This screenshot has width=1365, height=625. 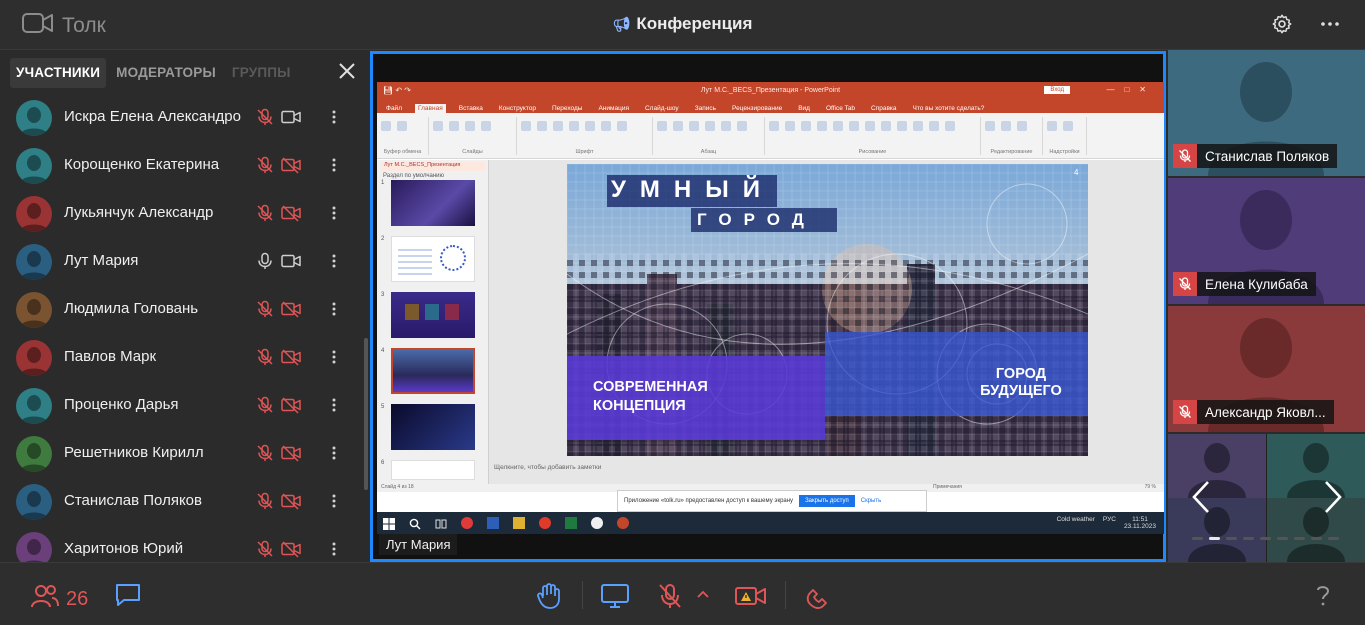 What do you see at coordinates (751, 598) in the screenshot?
I see `camera-warning-icon` at bounding box center [751, 598].